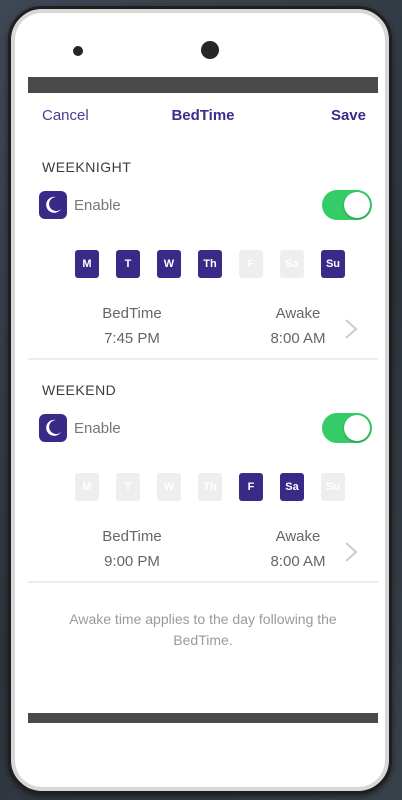 This screenshot has height=800, width=402. I want to click on bedtime-column: BedTime 9:00 PM, so click(132, 549).